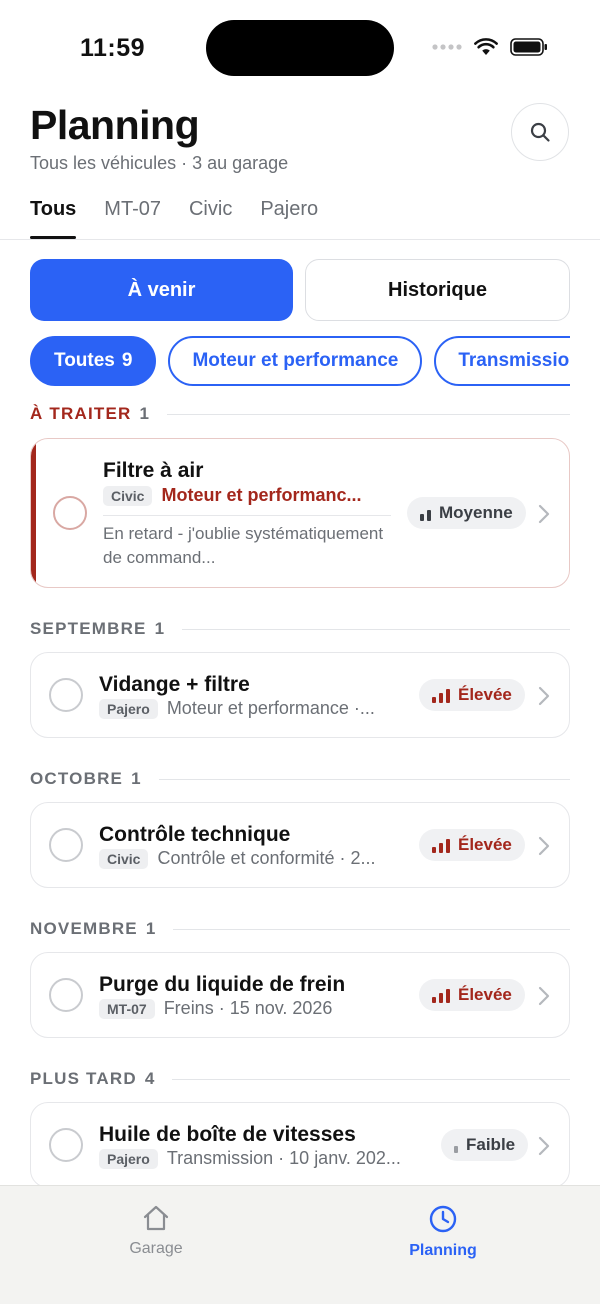 The height and width of the screenshot is (1304, 600). What do you see at coordinates (466, 513) in the screenshot?
I see `priority-badge: Moyenne` at bounding box center [466, 513].